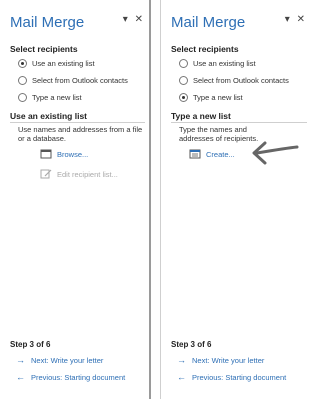 Image resolution: width=320 pixels, height=400 pixels. I want to click on section-heading: Type a new list, so click(201, 116).